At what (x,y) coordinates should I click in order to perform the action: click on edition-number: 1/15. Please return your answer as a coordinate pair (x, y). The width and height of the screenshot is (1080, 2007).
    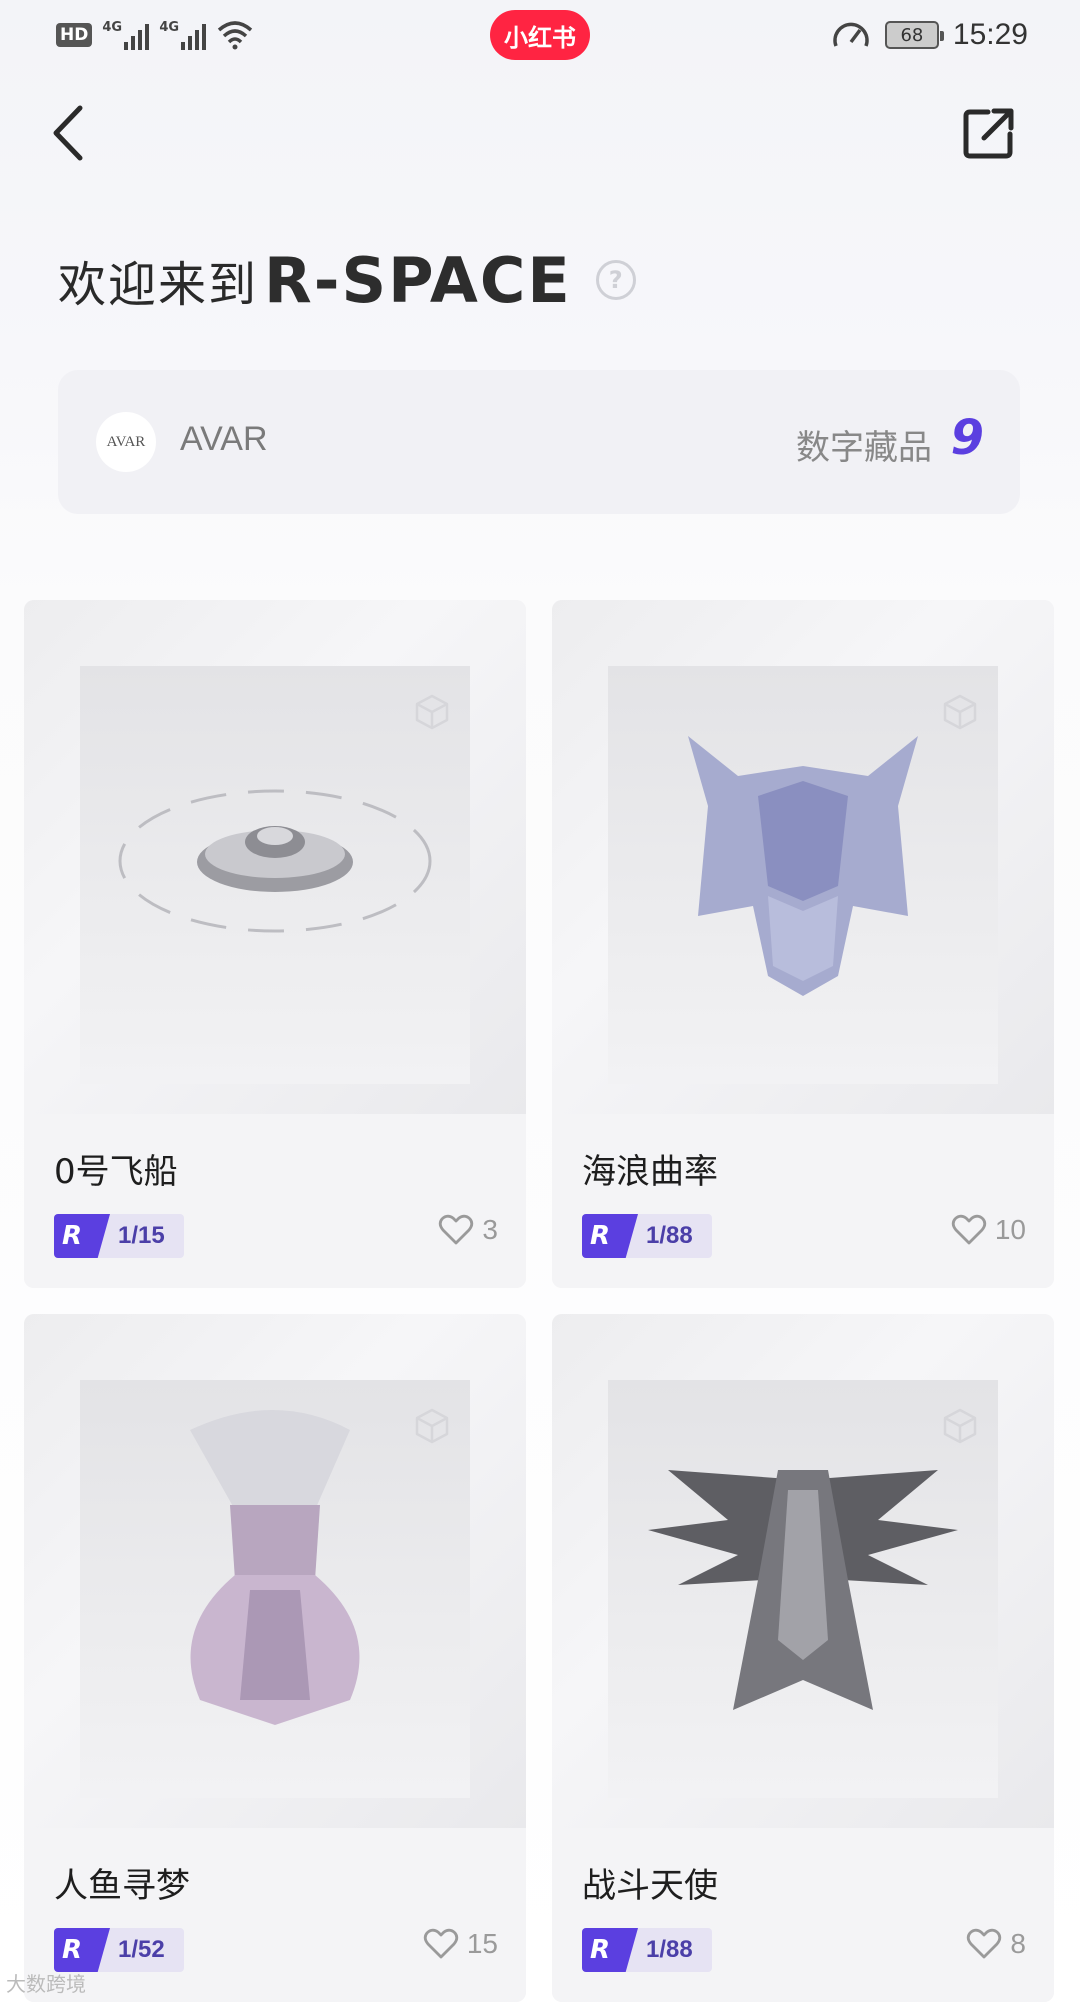
    Looking at the image, I should click on (141, 1235).